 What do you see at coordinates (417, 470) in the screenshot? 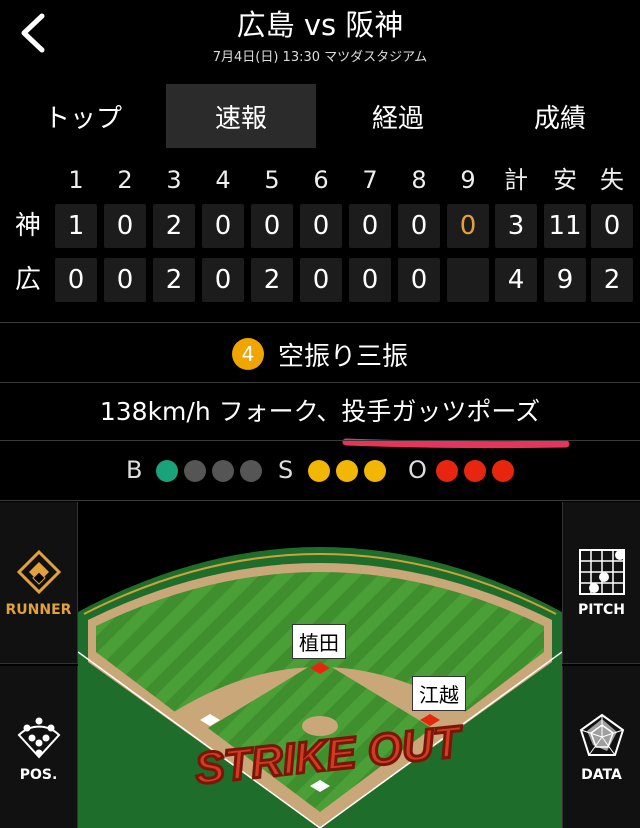
I see `outs-label: O` at bounding box center [417, 470].